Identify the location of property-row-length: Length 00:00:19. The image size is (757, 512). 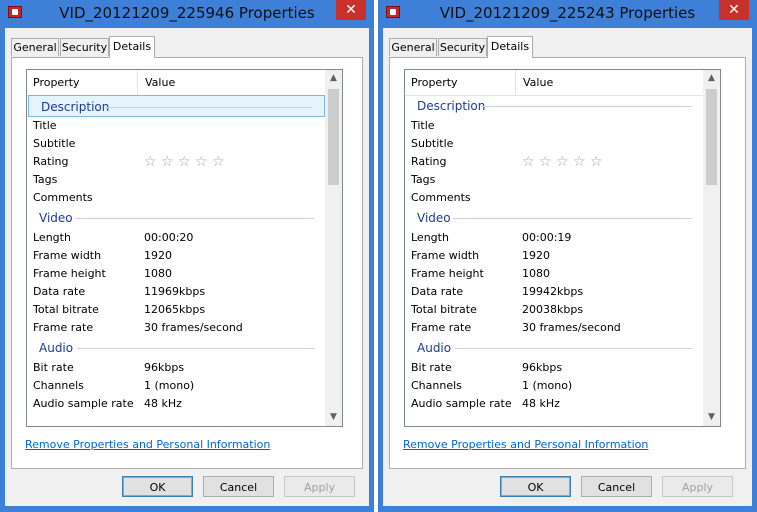
(554, 238).